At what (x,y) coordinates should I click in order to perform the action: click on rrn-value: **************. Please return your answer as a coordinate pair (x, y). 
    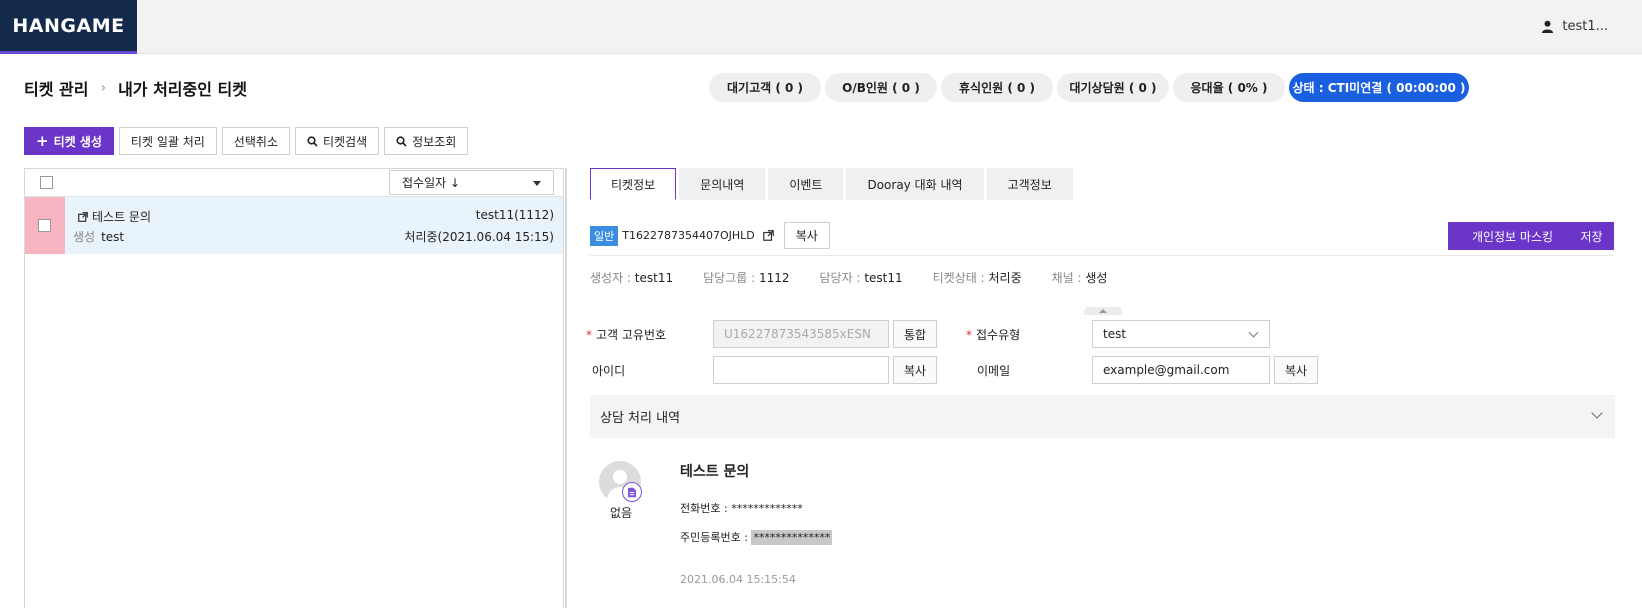
    Looking at the image, I should click on (792, 537).